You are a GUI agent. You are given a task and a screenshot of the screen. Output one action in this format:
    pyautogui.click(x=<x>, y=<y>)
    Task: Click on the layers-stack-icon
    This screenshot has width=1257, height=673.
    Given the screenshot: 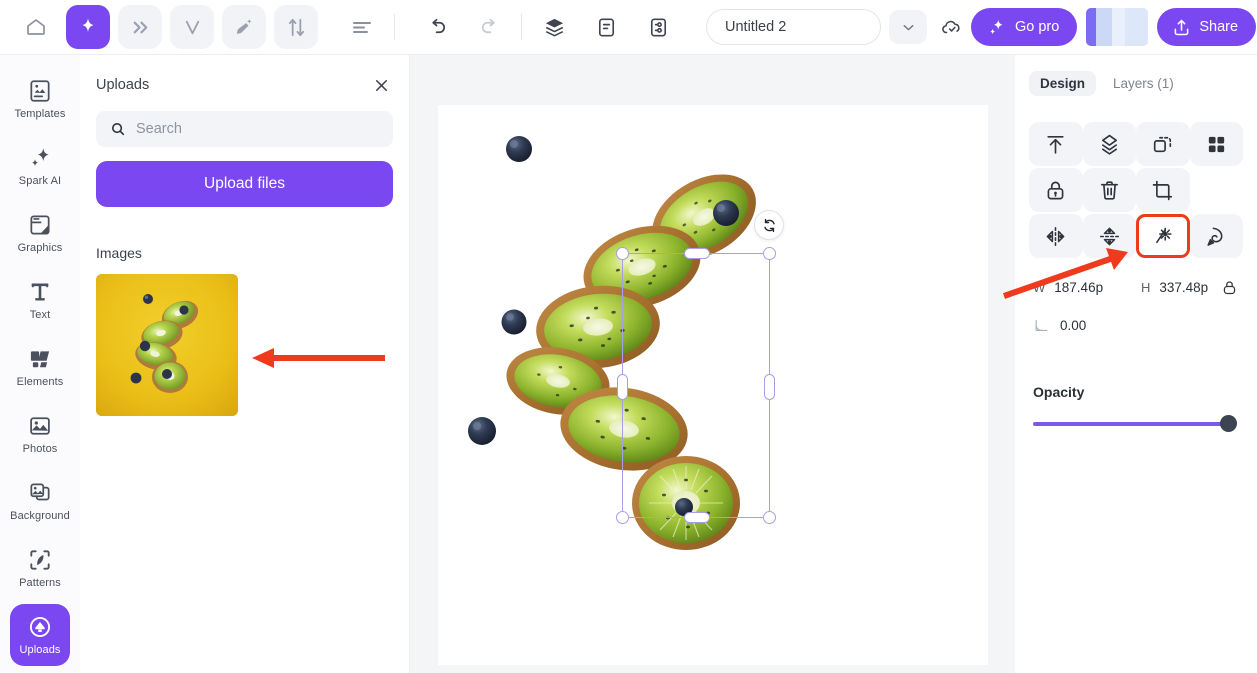 What is the action you would take?
    pyautogui.click(x=554, y=27)
    